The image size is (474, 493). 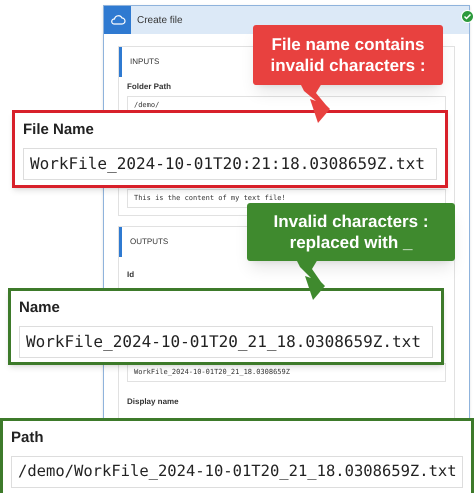 I want to click on field-label: Folder Path, so click(x=149, y=87).